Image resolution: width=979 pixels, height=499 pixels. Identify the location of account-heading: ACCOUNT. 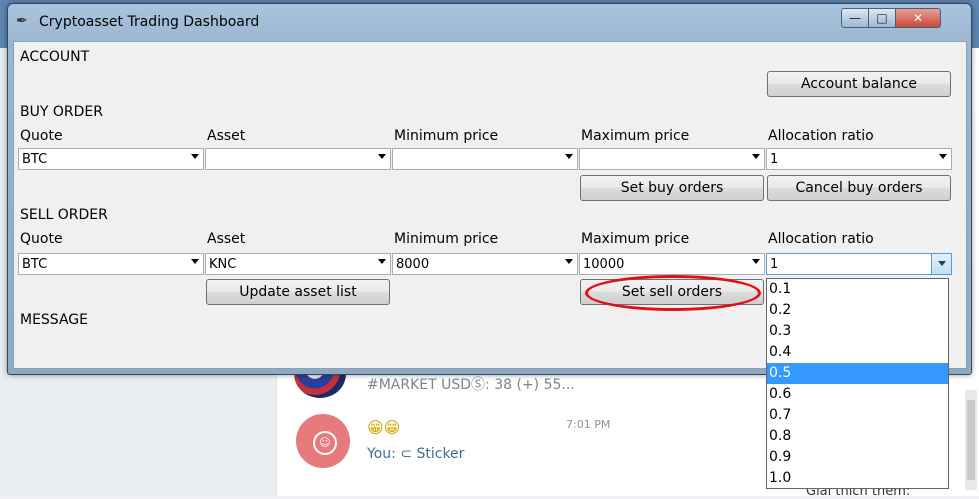
(55, 57).